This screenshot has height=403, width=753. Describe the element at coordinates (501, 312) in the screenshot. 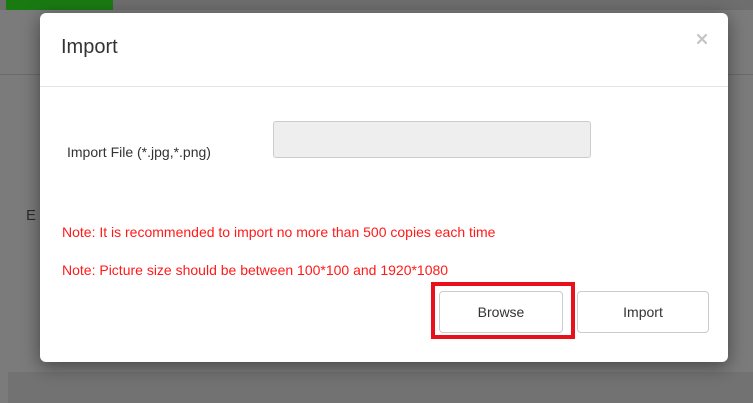

I see `browse-button: Browse` at that location.